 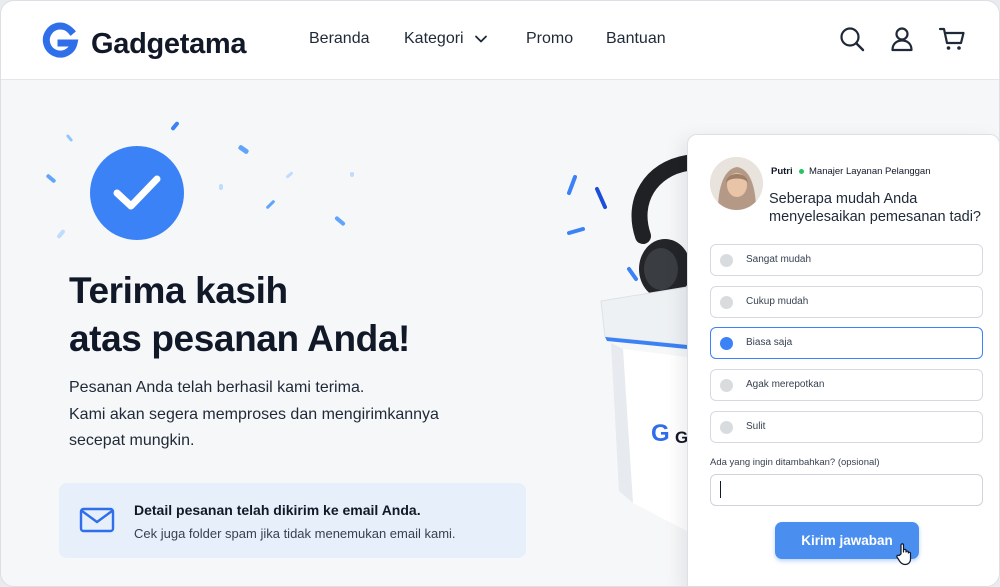 What do you see at coordinates (137, 193) in the screenshot?
I see `success-check-icon` at bounding box center [137, 193].